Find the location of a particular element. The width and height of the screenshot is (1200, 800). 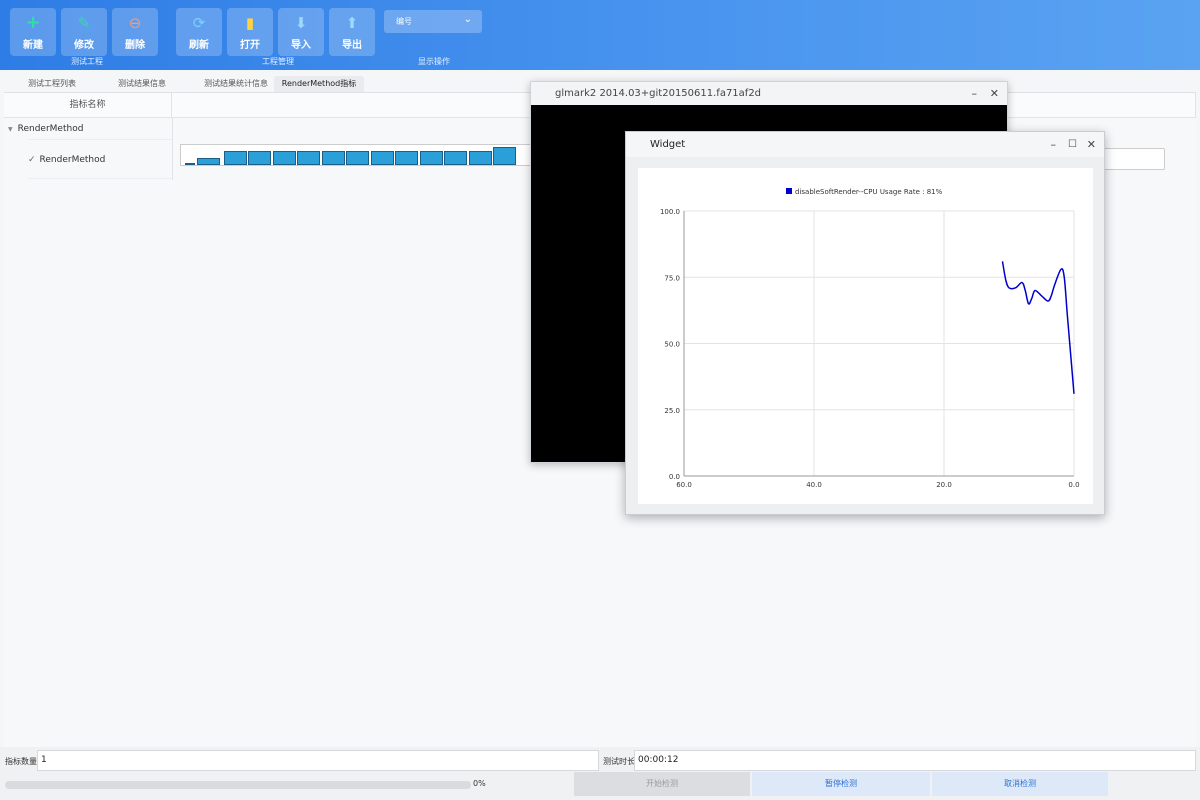

export-button-label: 导出 is located at coordinates (352, 45).